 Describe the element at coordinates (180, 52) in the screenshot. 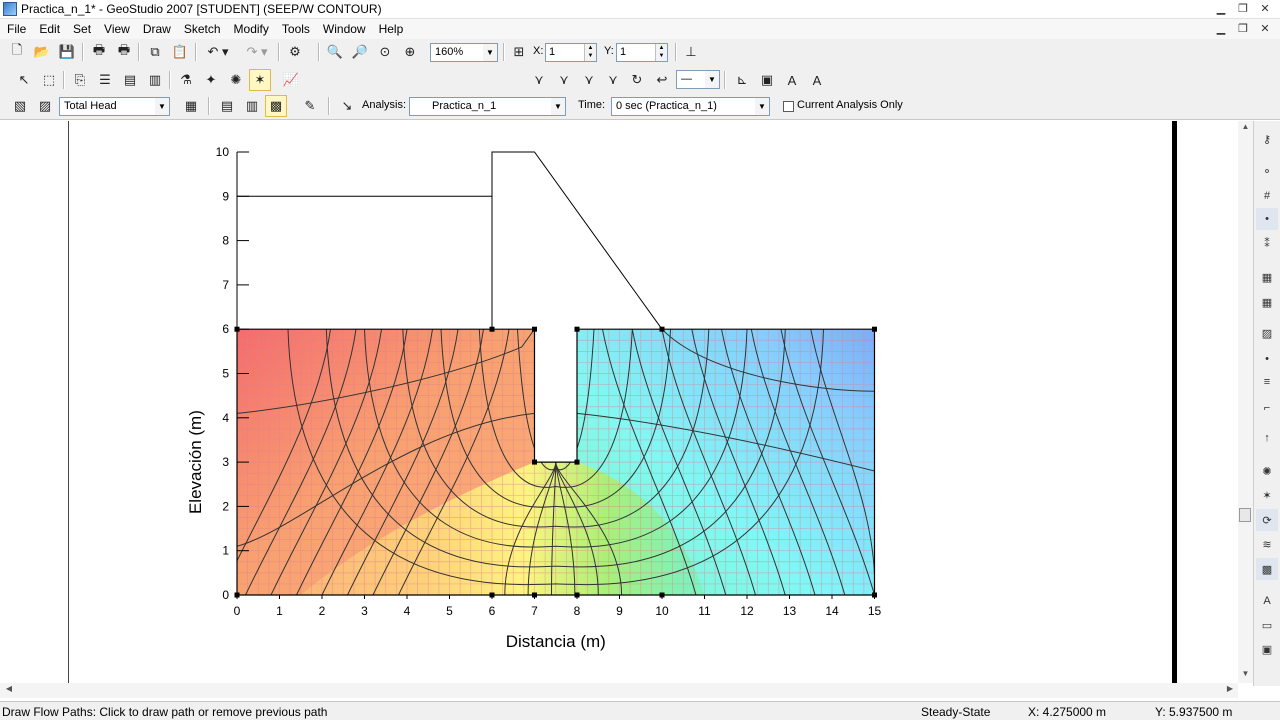

I see `paste-icon: 📋` at that location.